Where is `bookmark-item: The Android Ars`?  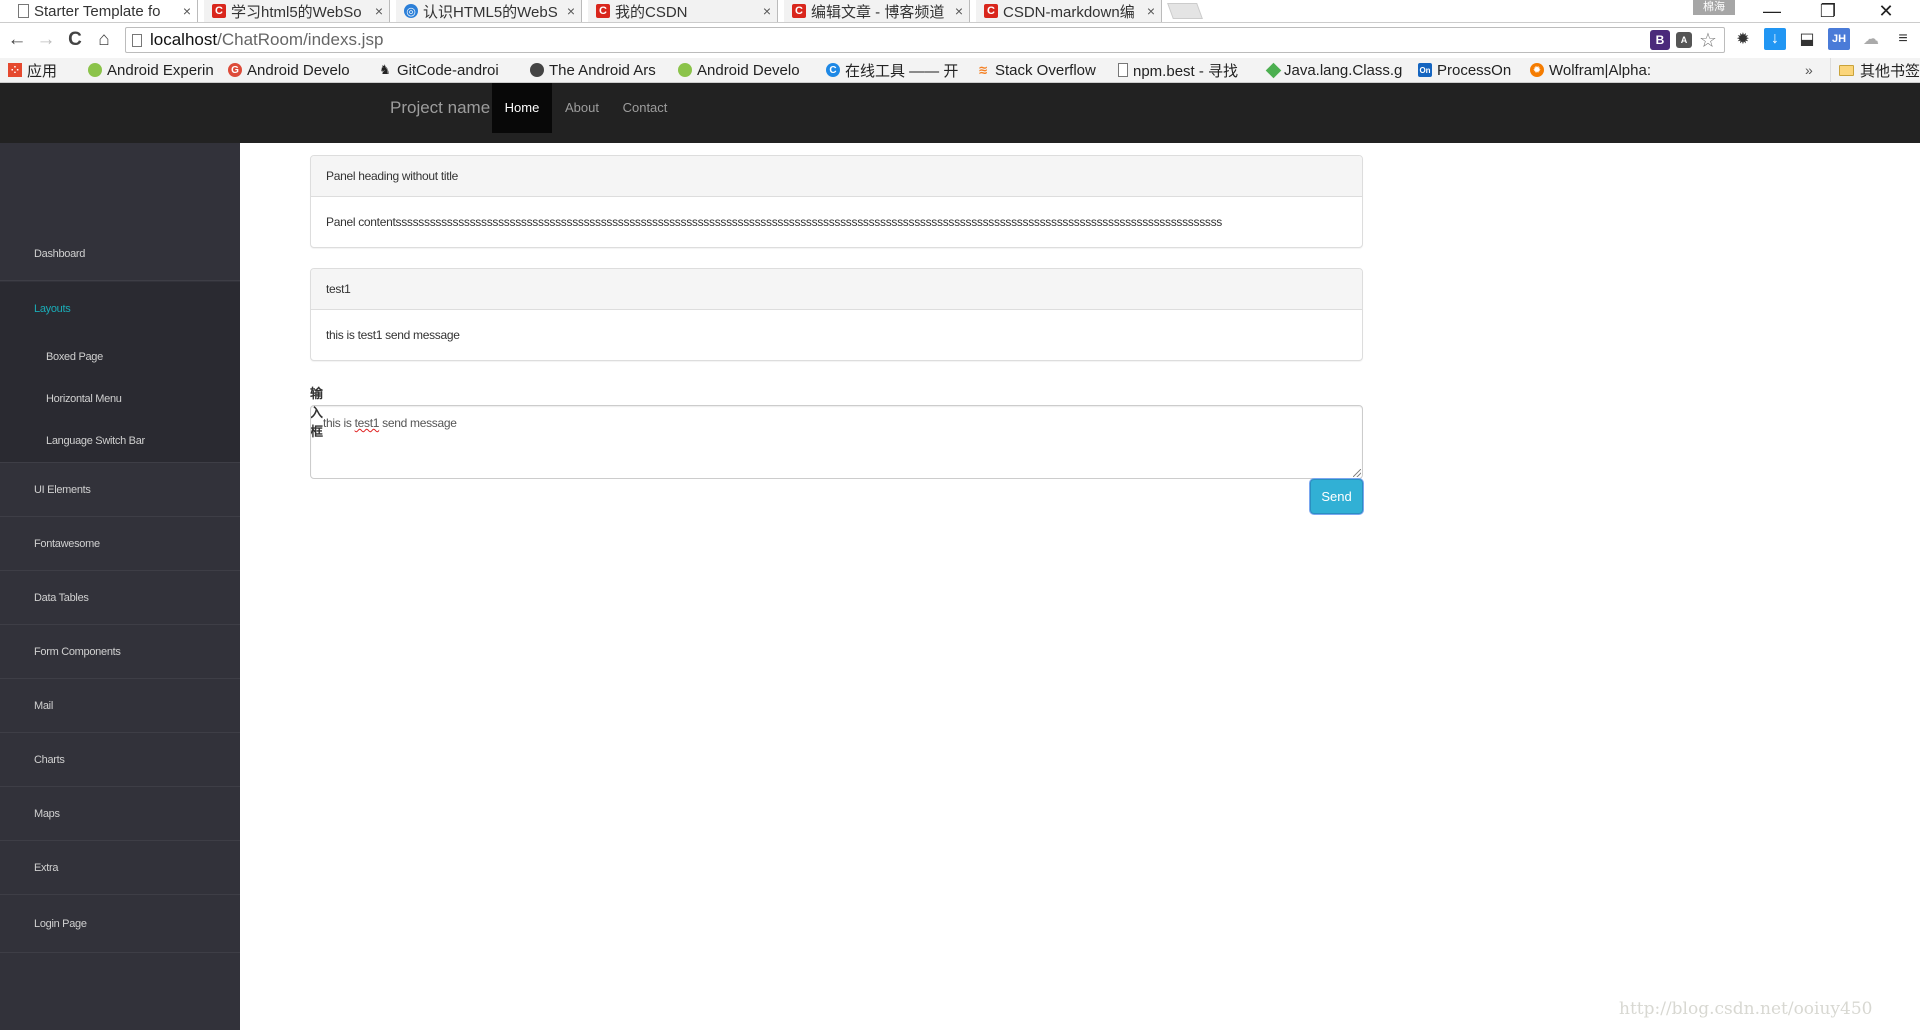
bookmark-item: The Android Ars is located at coordinates (596, 70).